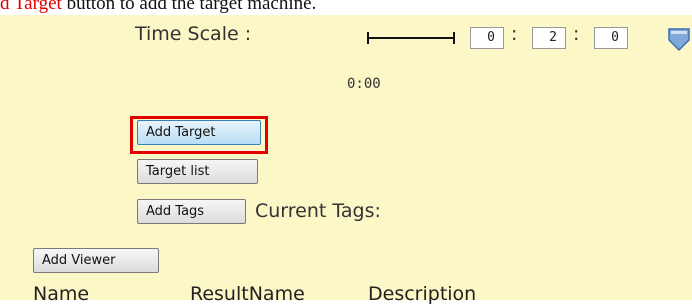  Describe the element at coordinates (96, 260) in the screenshot. I see `add-viewer-button: Add Viewer` at that location.